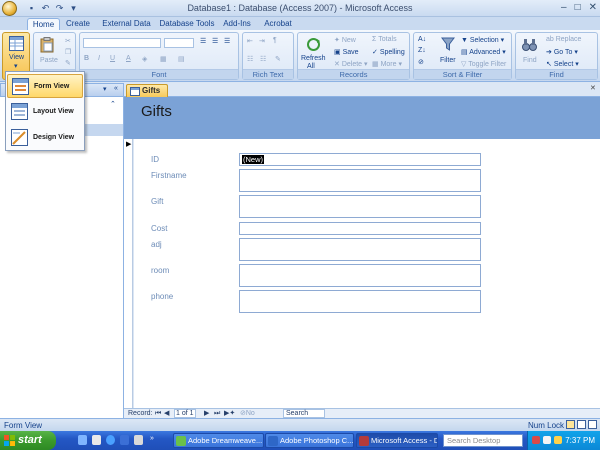  I want to click on goto-button: ➔ Go To ▾, so click(562, 52).